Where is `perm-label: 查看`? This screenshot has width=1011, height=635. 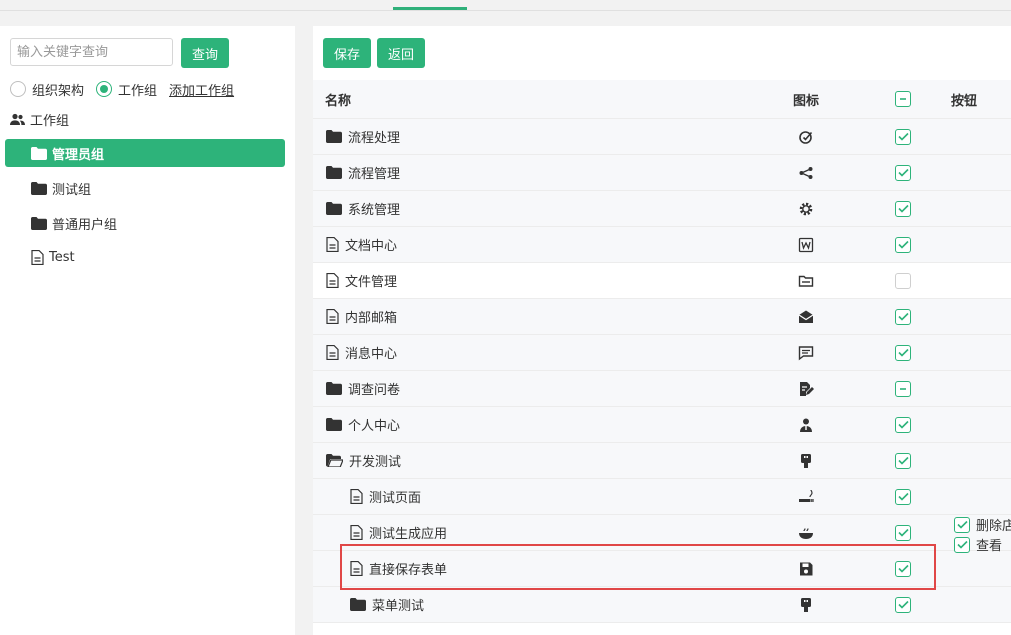
perm-label: 查看 is located at coordinates (989, 546).